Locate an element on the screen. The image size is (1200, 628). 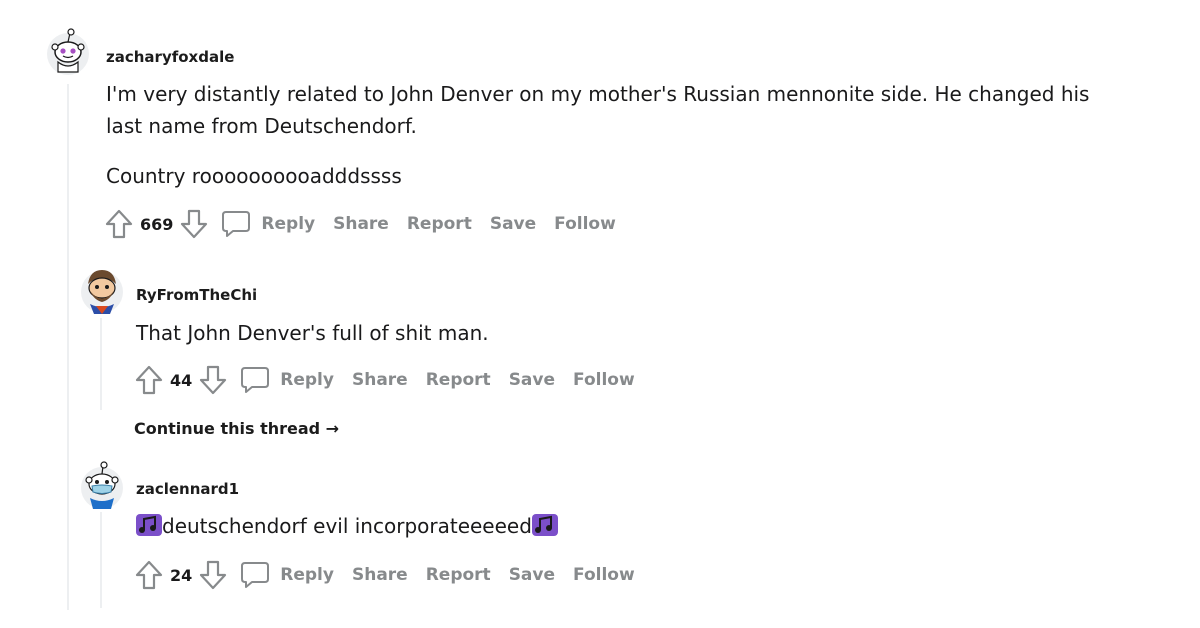
comment-body-row: deutschendorf evil incorporateeeeed is located at coordinates (347, 527).